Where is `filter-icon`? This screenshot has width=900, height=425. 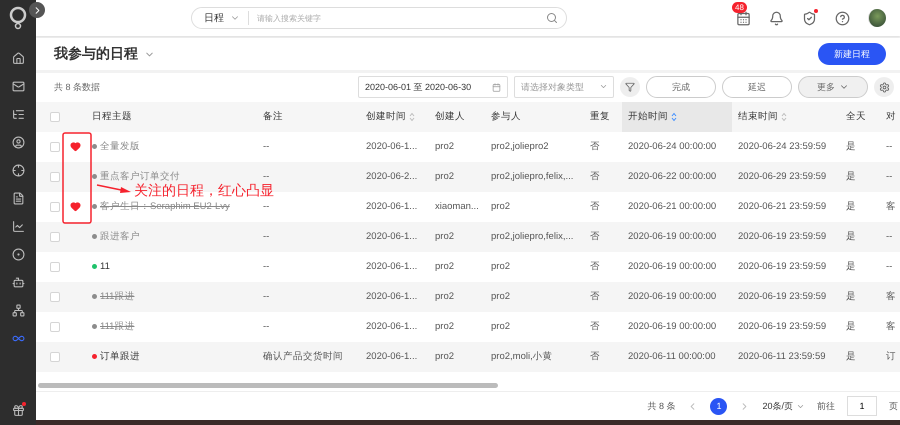 filter-icon is located at coordinates (630, 87).